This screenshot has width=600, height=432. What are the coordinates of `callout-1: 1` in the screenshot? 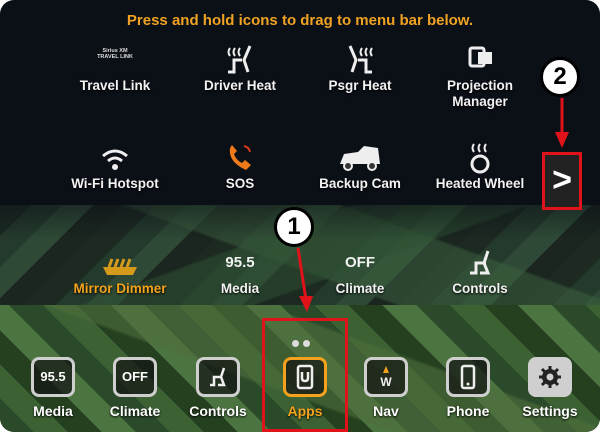 It's located at (294, 227).